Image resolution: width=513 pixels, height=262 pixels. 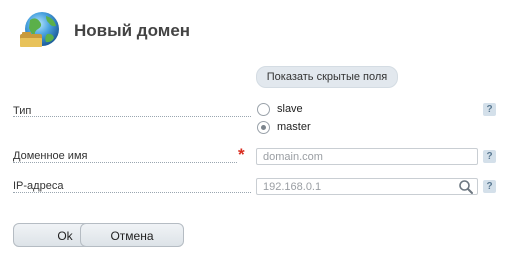 What do you see at coordinates (39, 29) in the screenshot?
I see `globe-folder-icon` at bounding box center [39, 29].